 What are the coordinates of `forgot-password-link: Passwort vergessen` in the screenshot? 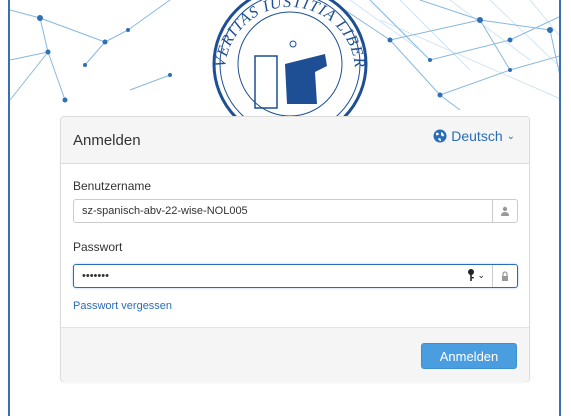 It's located at (122, 306).